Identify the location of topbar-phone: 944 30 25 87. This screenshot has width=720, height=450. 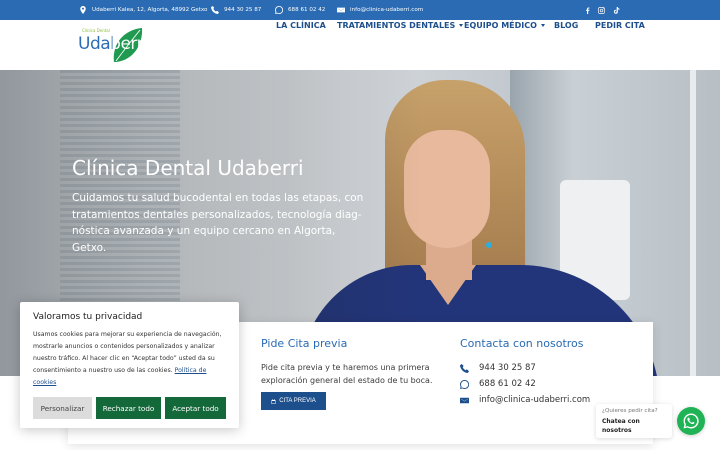
(236, 10).